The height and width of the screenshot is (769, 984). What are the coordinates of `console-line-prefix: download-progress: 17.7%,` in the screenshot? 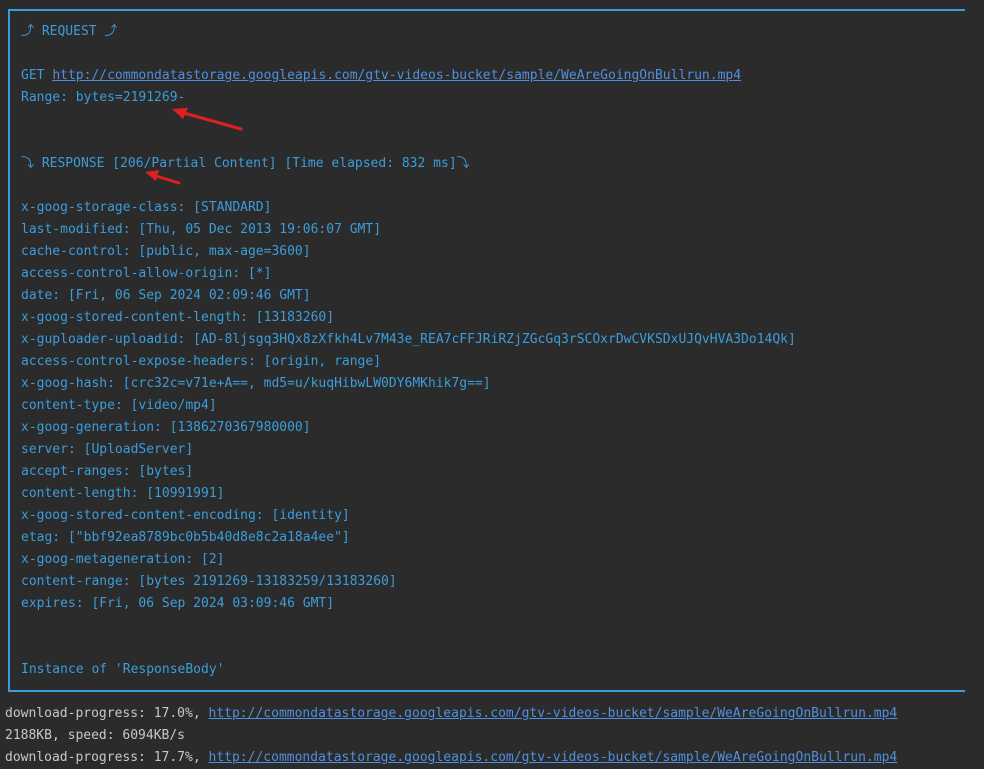 It's located at (107, 757).